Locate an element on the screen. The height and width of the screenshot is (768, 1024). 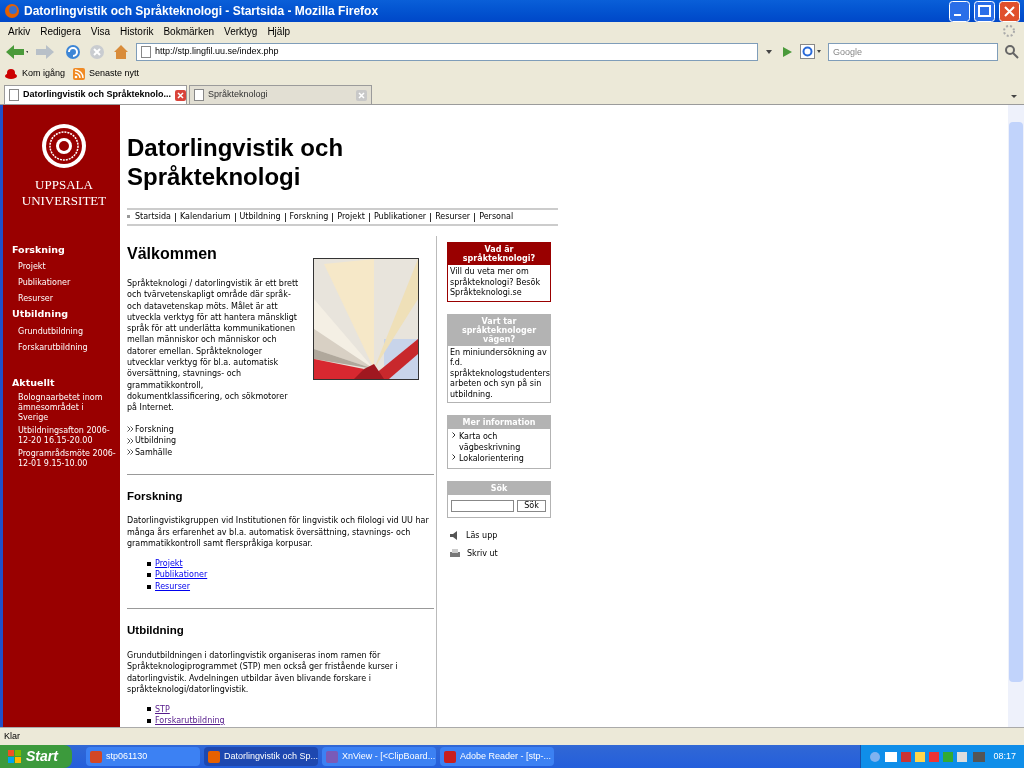
clock: 08:17 is located at coordinates (1004, 756).